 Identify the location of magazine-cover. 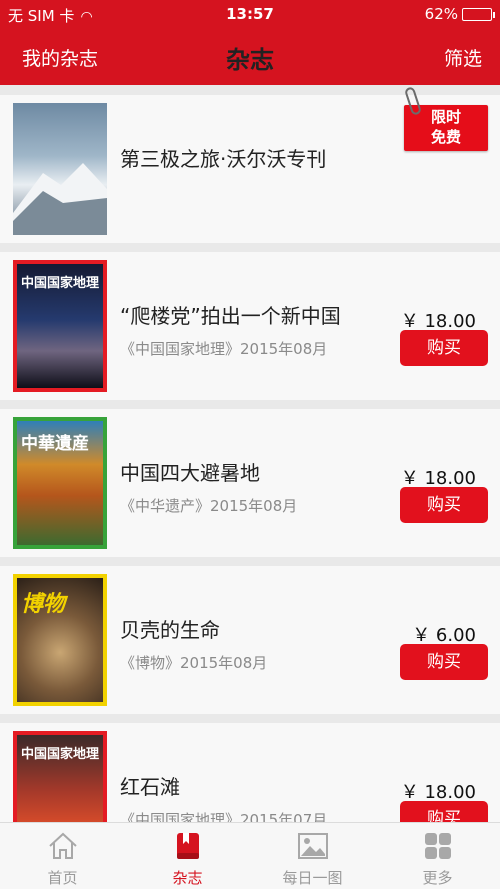
(60, 169).